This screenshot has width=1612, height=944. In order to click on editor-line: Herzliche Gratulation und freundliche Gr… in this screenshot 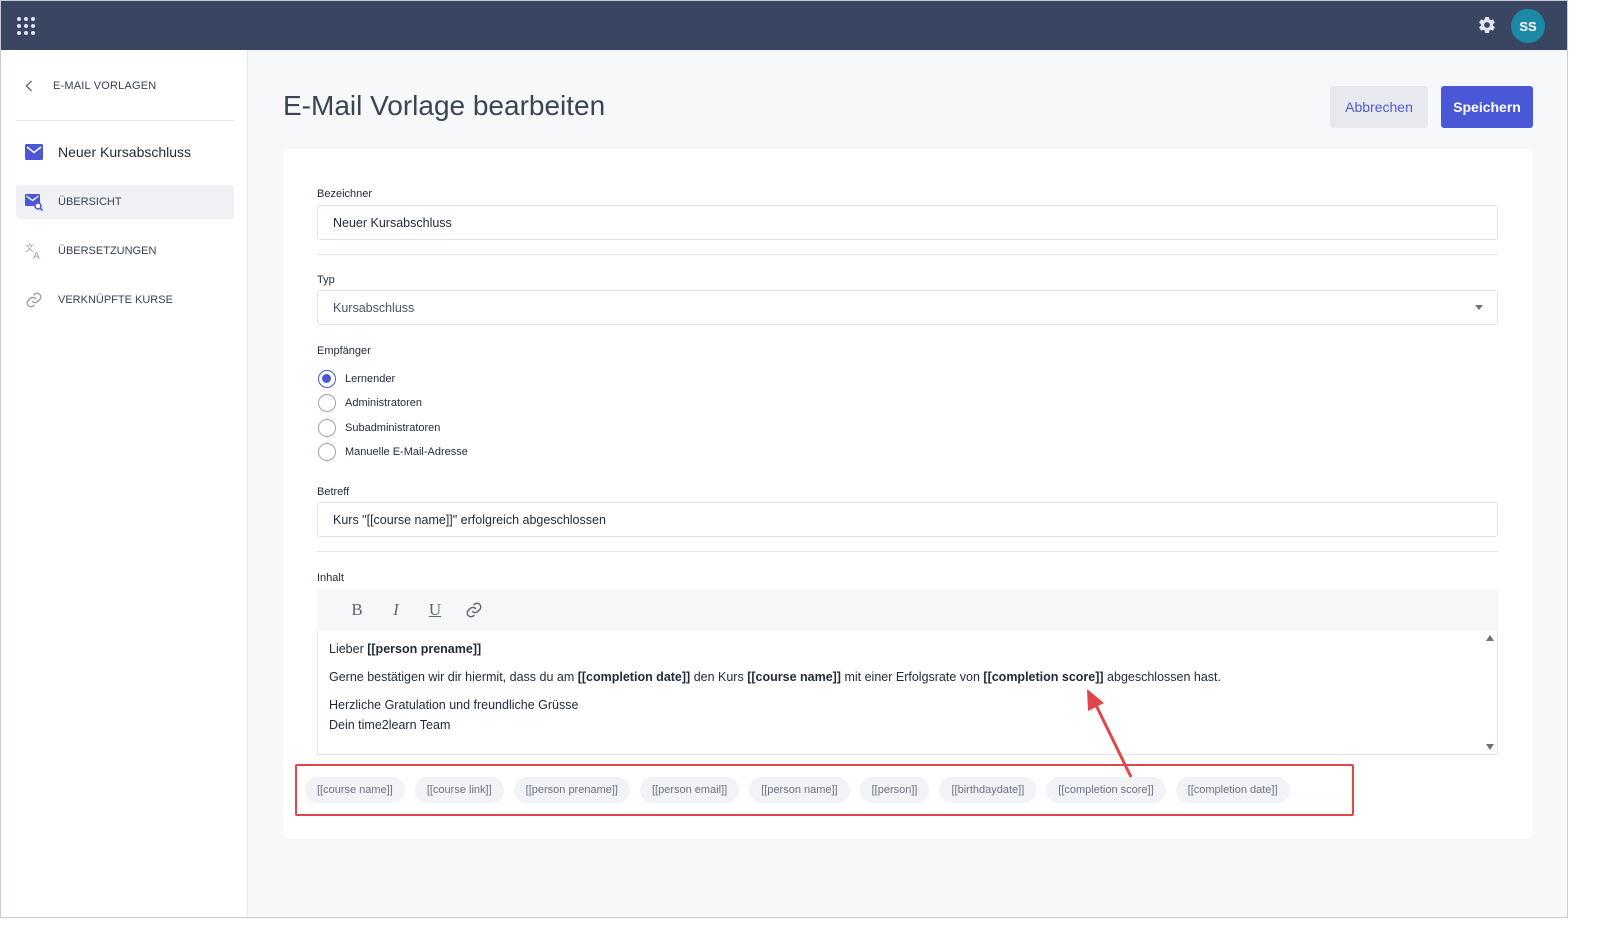, I will do `click(454, 705)`.